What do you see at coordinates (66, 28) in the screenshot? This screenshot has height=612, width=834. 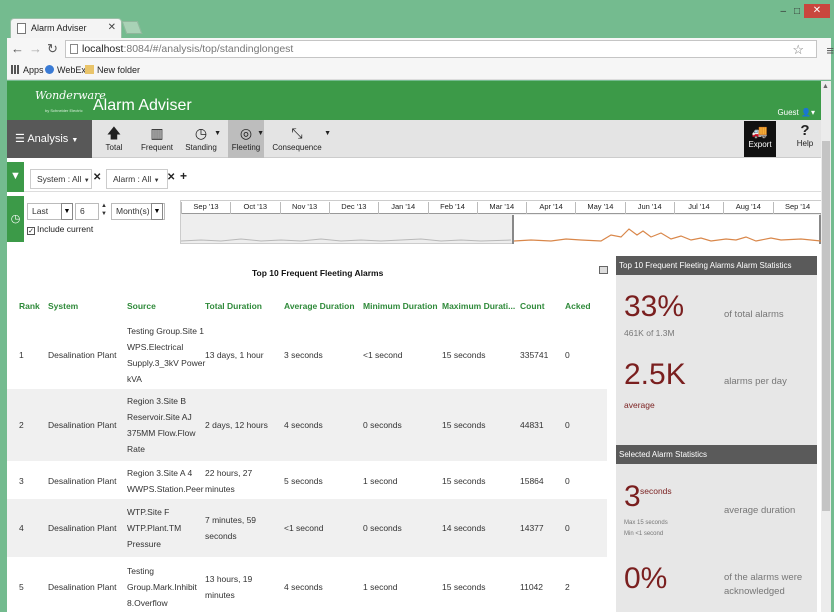 I see `browser-tab: Alarm Adviser ✕` at bounding box center [66, 28].